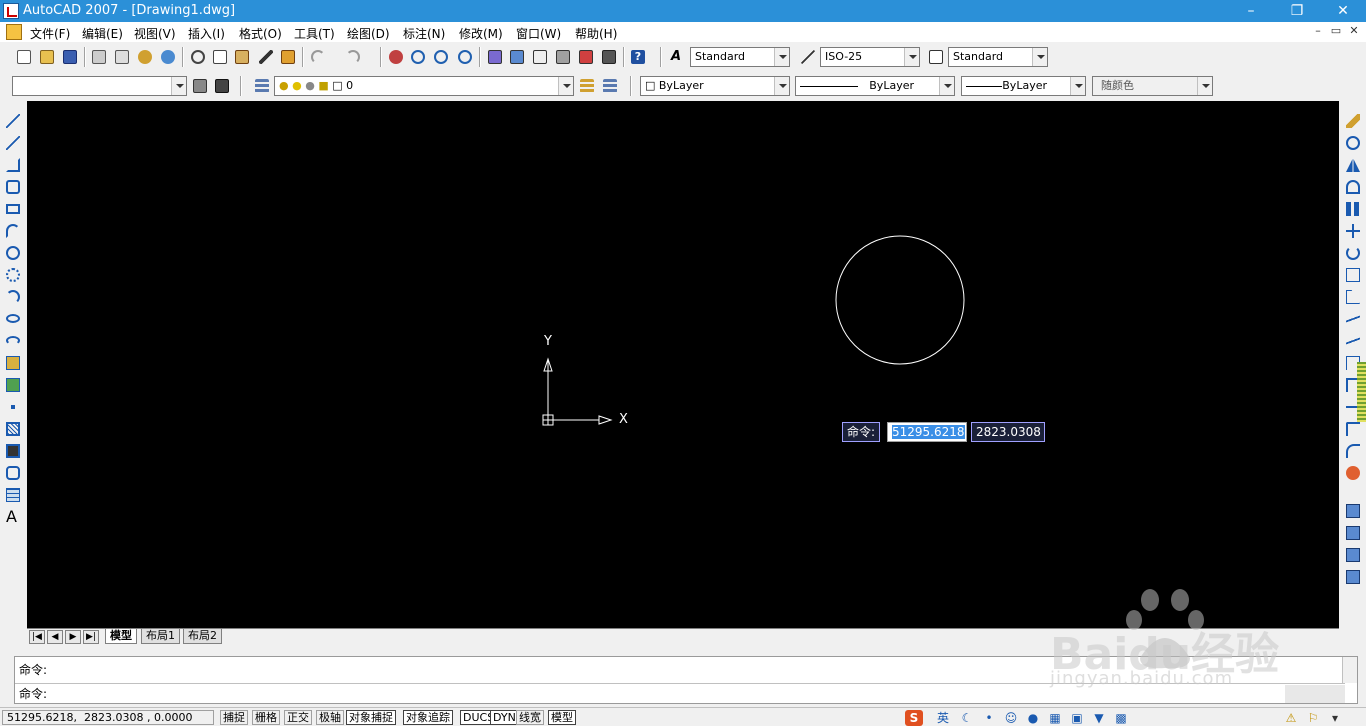  I want to click on multiline-text-icon: A, so click(13, 517).